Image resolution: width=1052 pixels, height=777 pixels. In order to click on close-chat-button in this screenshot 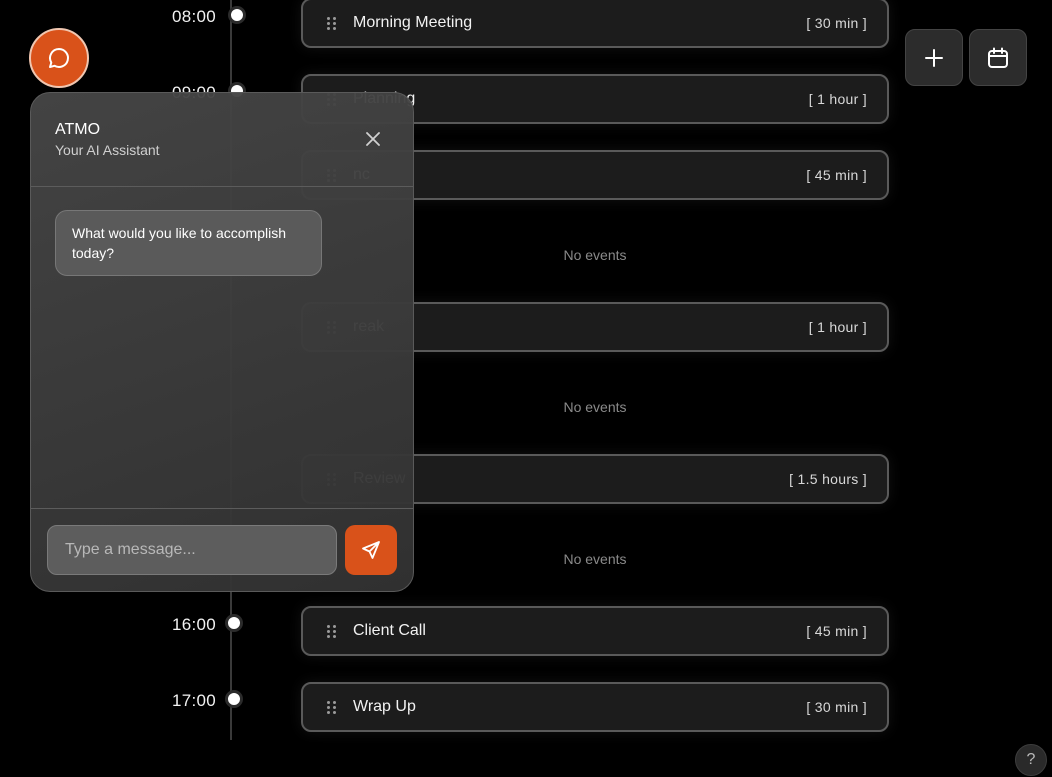, I will do `click(373, 139)`.